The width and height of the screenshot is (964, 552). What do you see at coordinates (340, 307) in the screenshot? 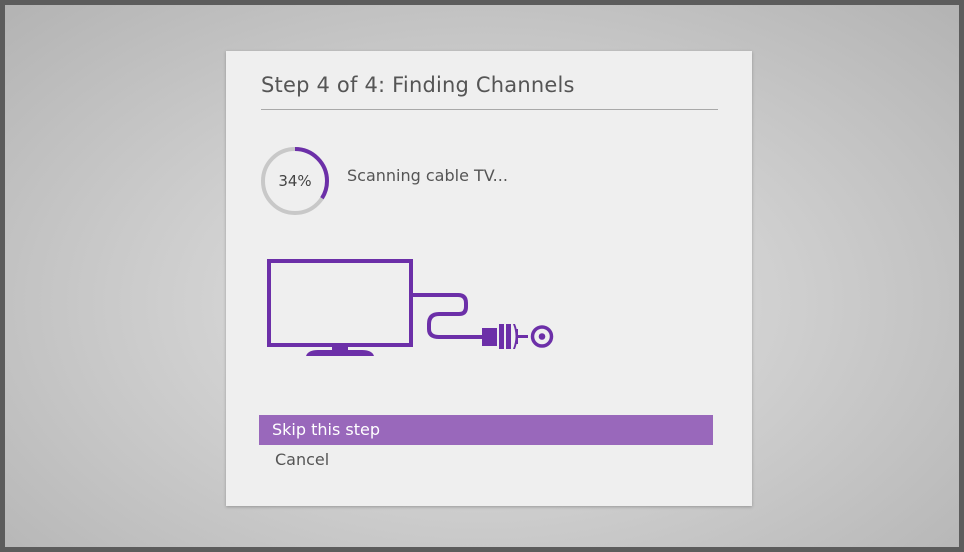
I see `tv-icon` at bounding box center [340, 307].